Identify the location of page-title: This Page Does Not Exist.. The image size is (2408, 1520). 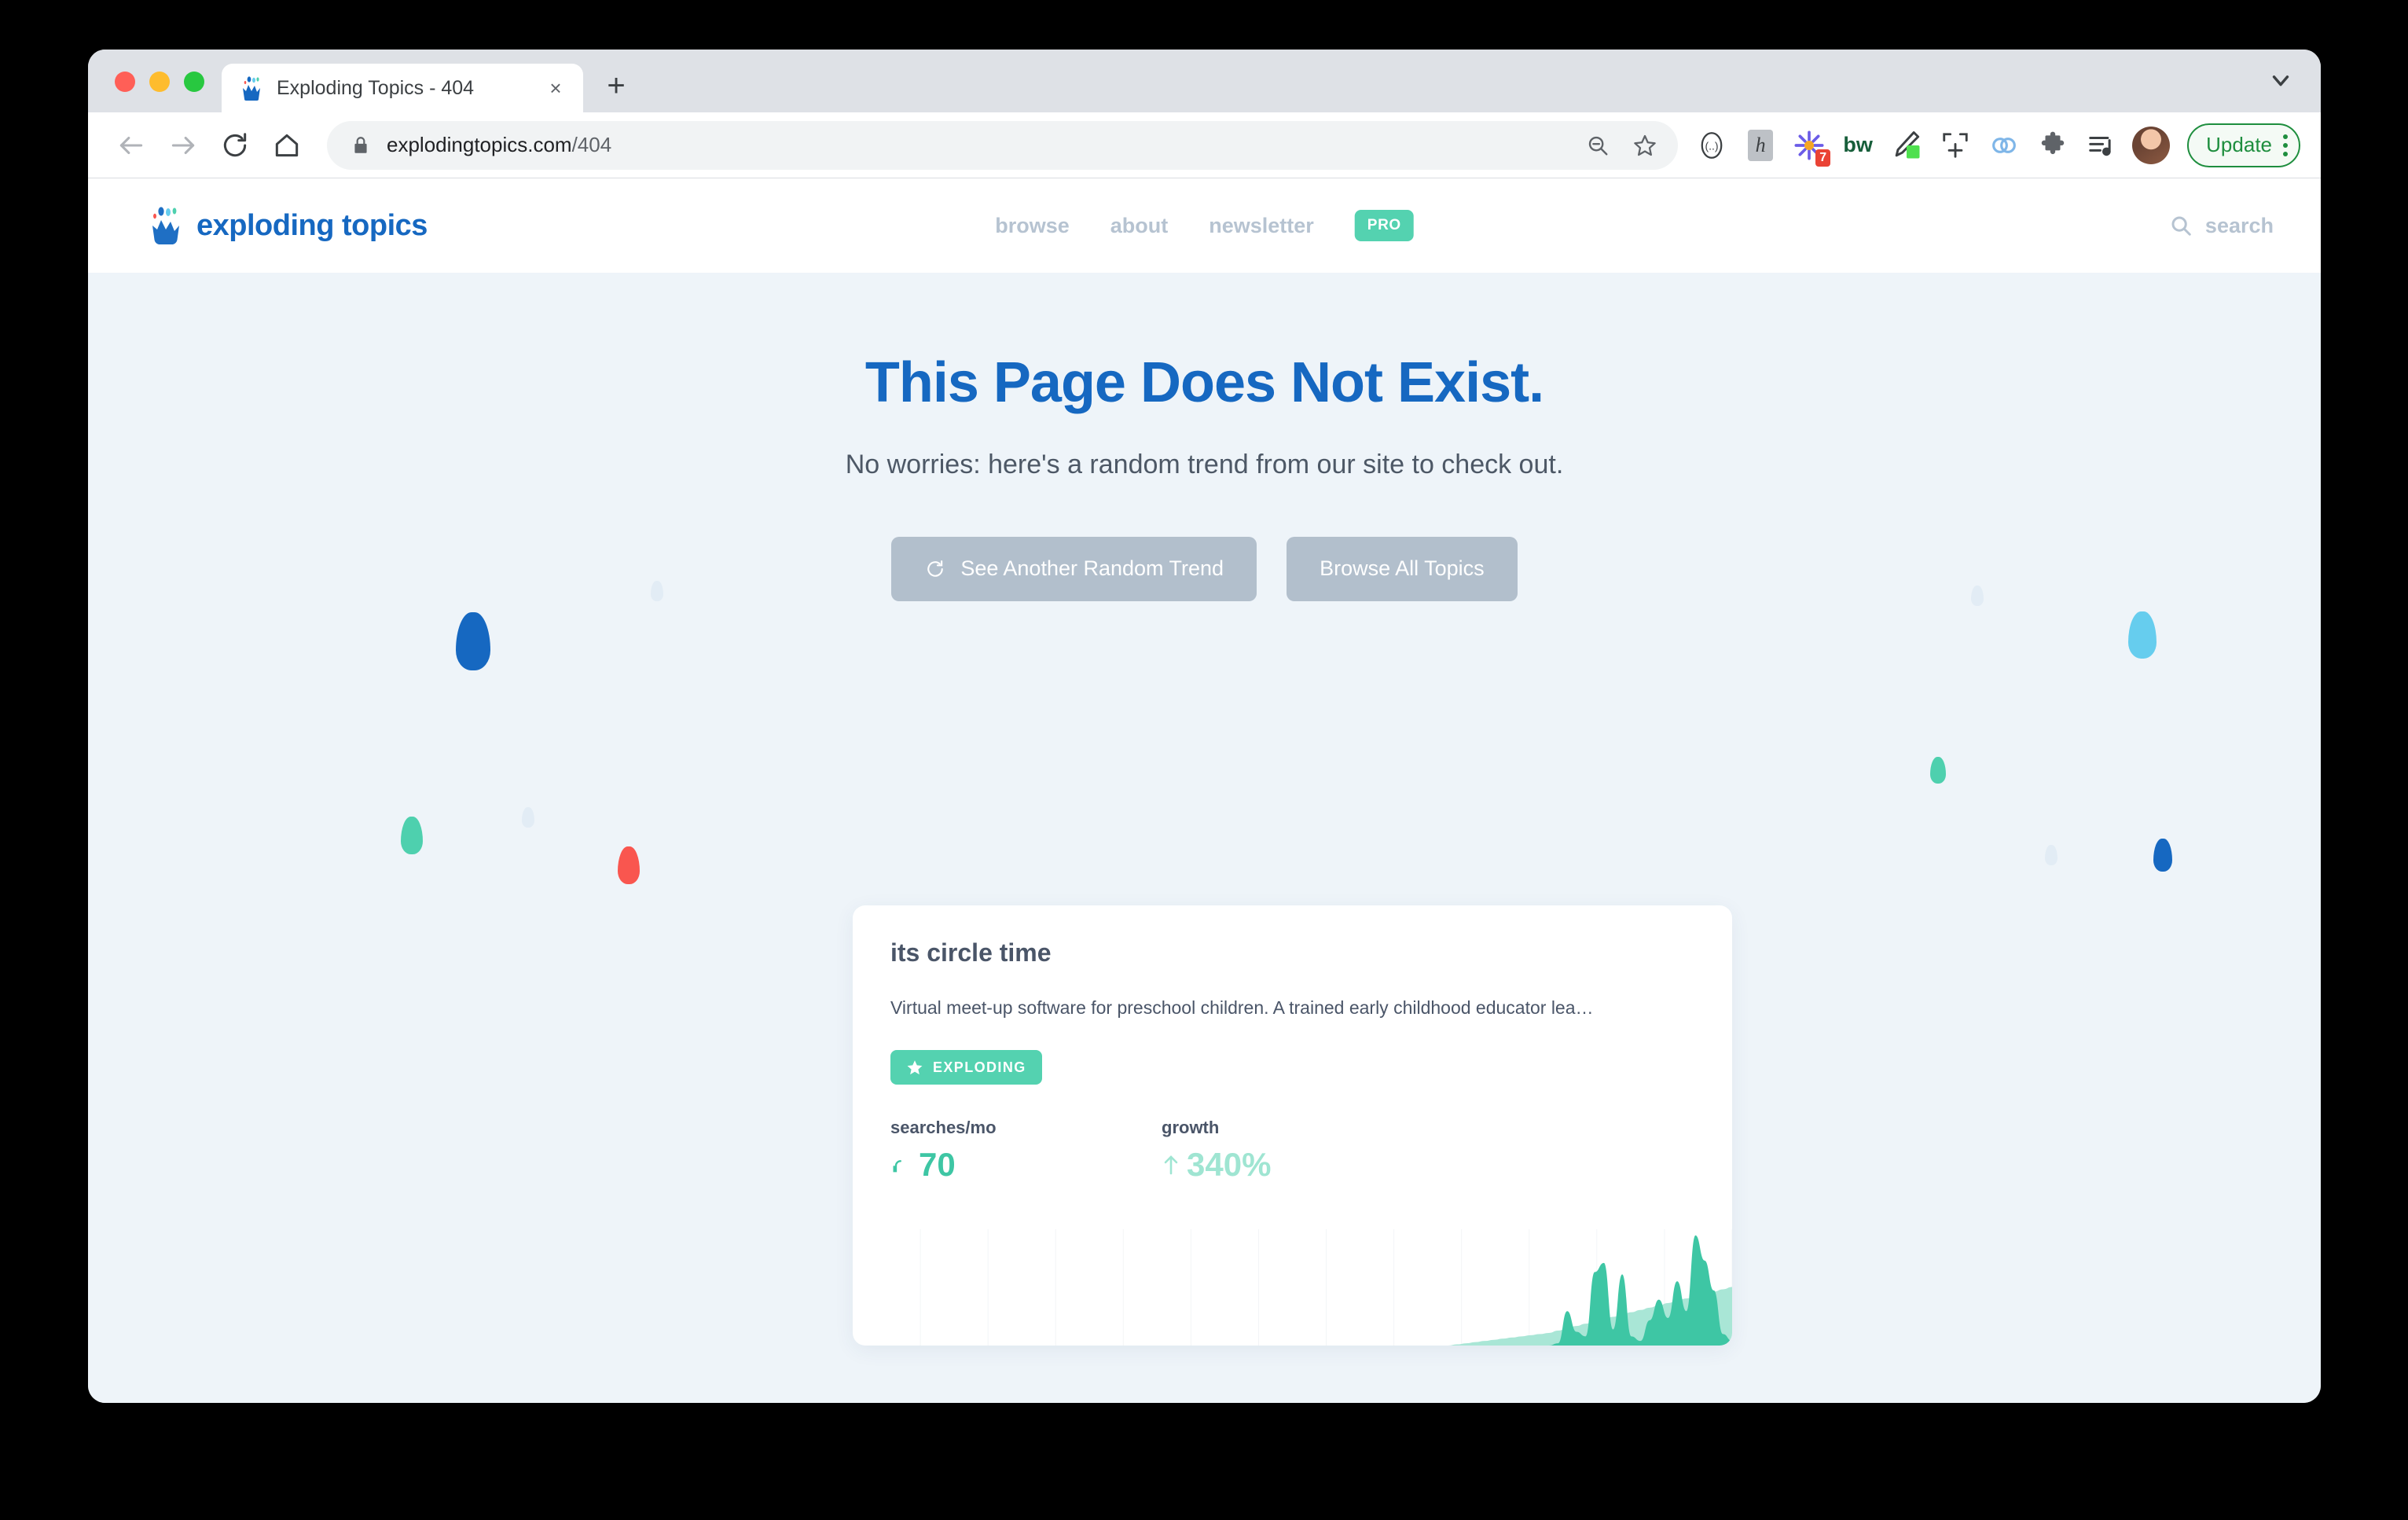
(1204, 382).